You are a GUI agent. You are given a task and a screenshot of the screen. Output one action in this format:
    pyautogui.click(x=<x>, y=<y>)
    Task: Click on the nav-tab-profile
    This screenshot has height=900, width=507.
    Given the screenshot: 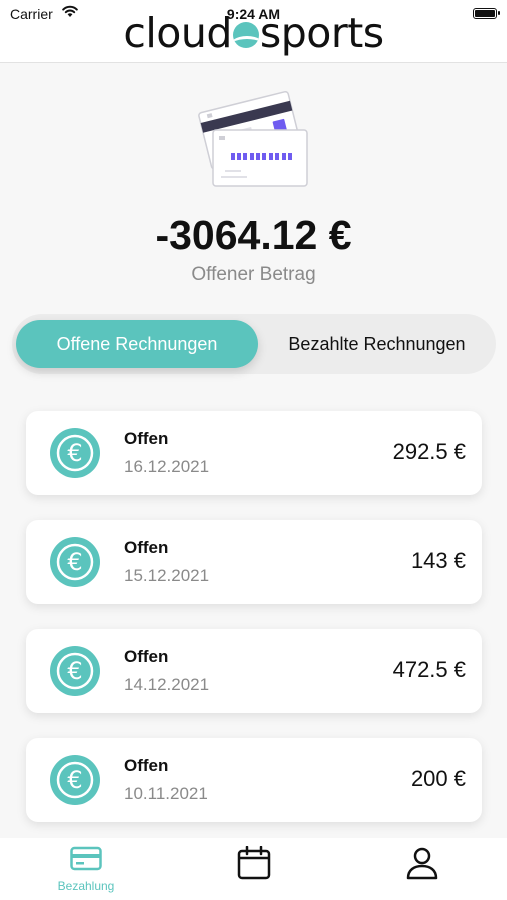 What is the action you would take?
    pyautogui.click(x=422, y=865)
    